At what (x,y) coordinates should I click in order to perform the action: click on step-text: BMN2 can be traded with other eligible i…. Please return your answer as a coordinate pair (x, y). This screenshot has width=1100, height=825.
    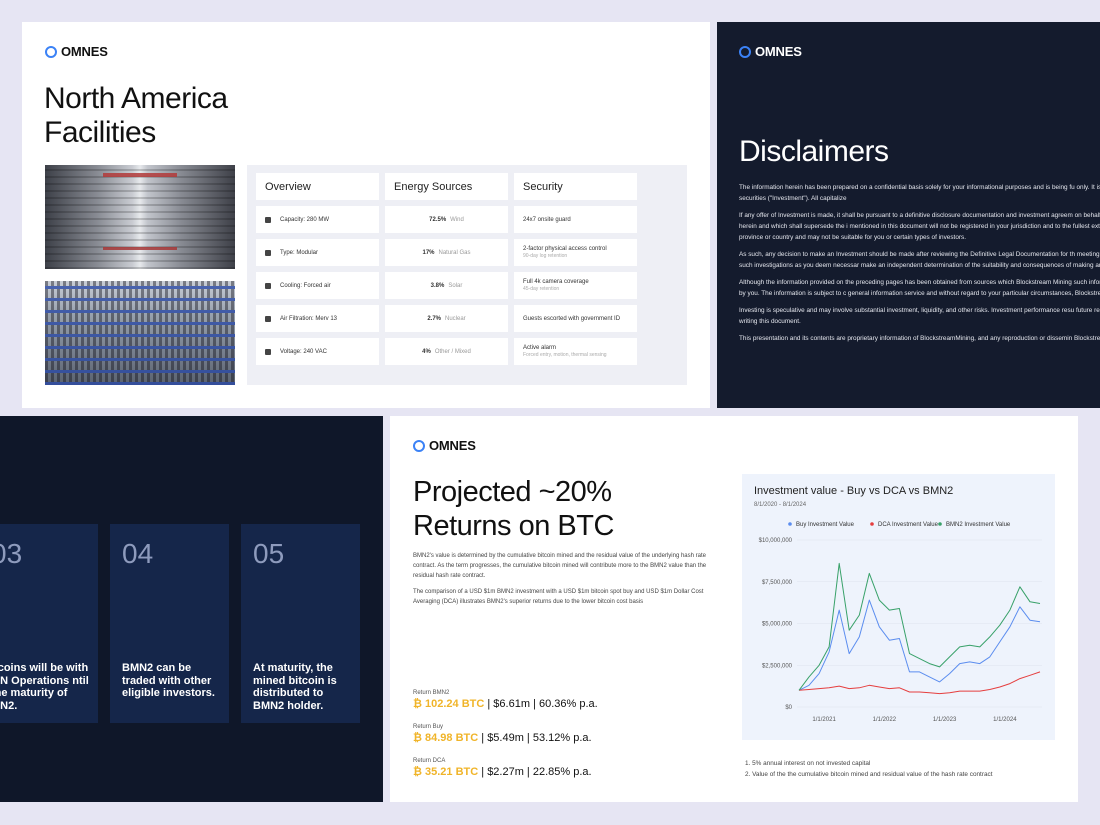
    Looking at the image, I should click on (168, 680).